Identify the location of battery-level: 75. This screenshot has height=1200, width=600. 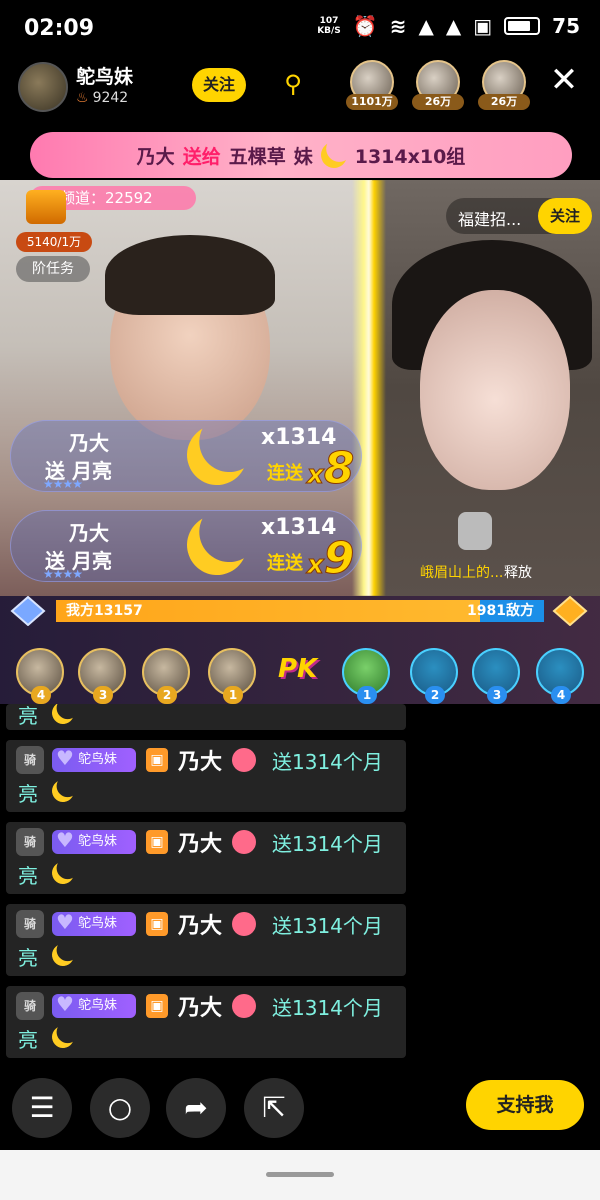
(566, 26).